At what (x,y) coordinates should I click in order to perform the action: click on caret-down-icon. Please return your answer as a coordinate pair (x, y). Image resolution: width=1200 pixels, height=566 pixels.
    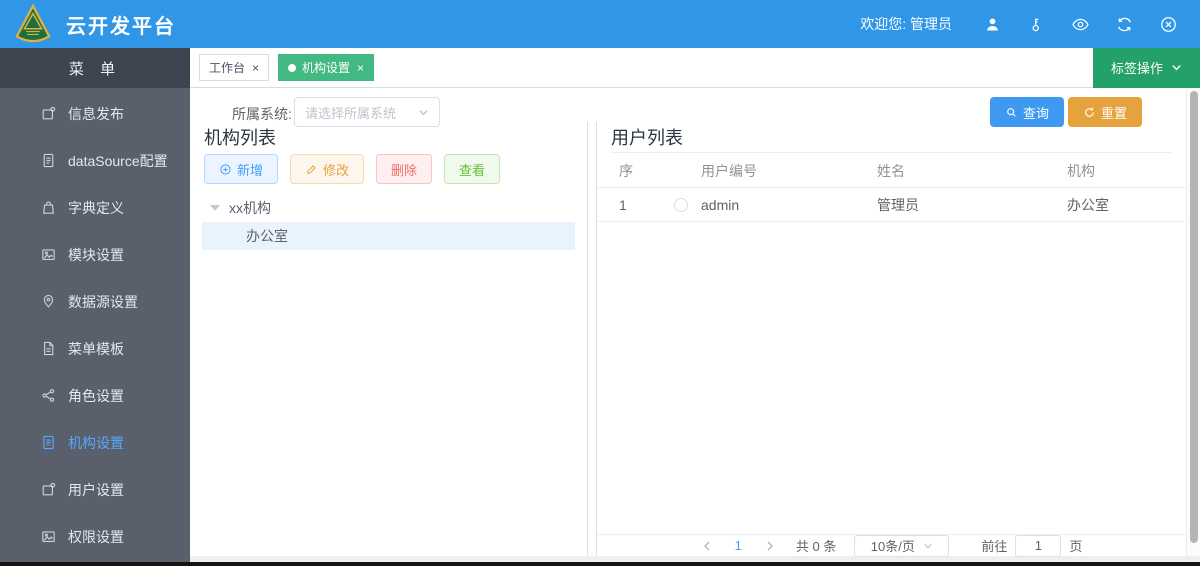
    Looking at the image, I should click on (215, 208).